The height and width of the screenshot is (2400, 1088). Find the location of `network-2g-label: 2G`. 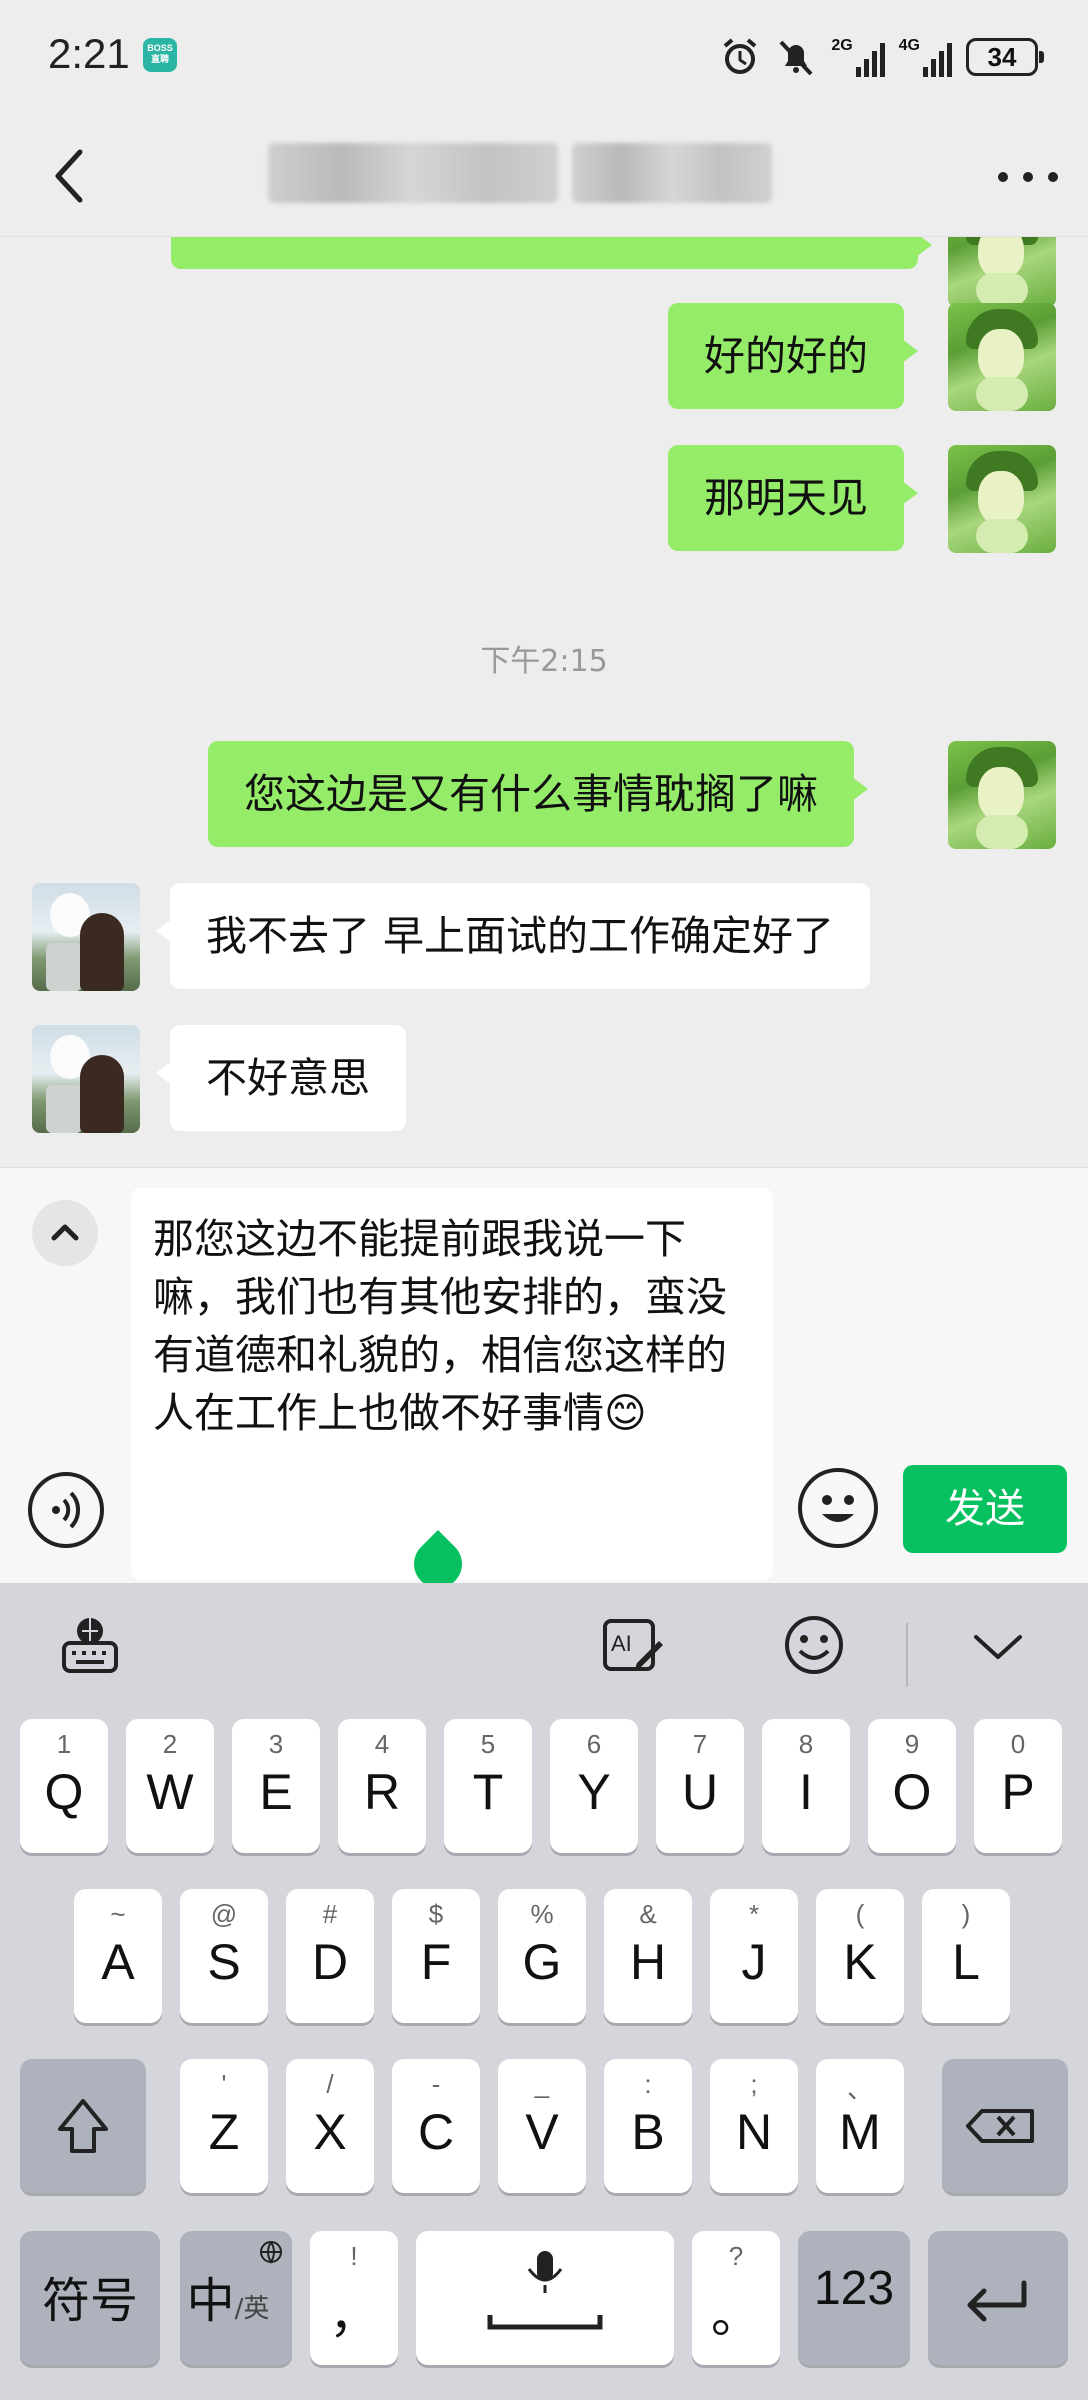

network-2g-label: 2G is located at coordinates (842, 45).